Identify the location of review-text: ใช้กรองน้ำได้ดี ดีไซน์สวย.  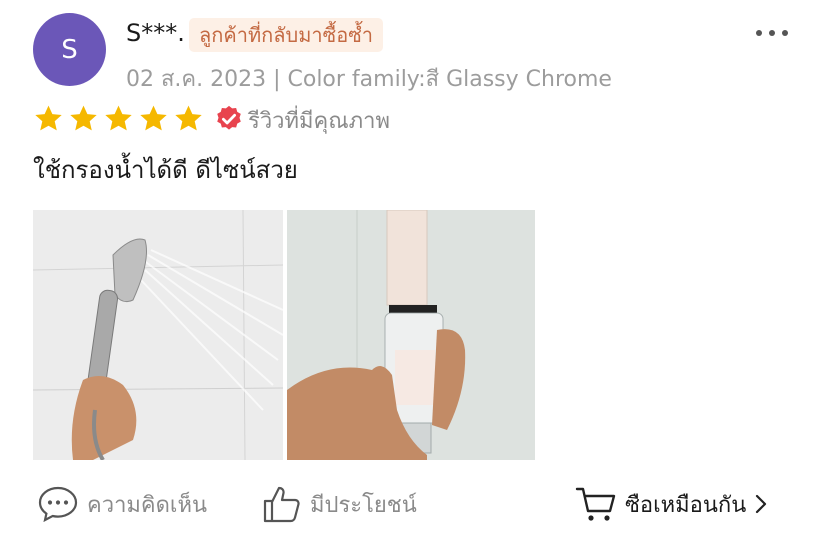
(165, 170).